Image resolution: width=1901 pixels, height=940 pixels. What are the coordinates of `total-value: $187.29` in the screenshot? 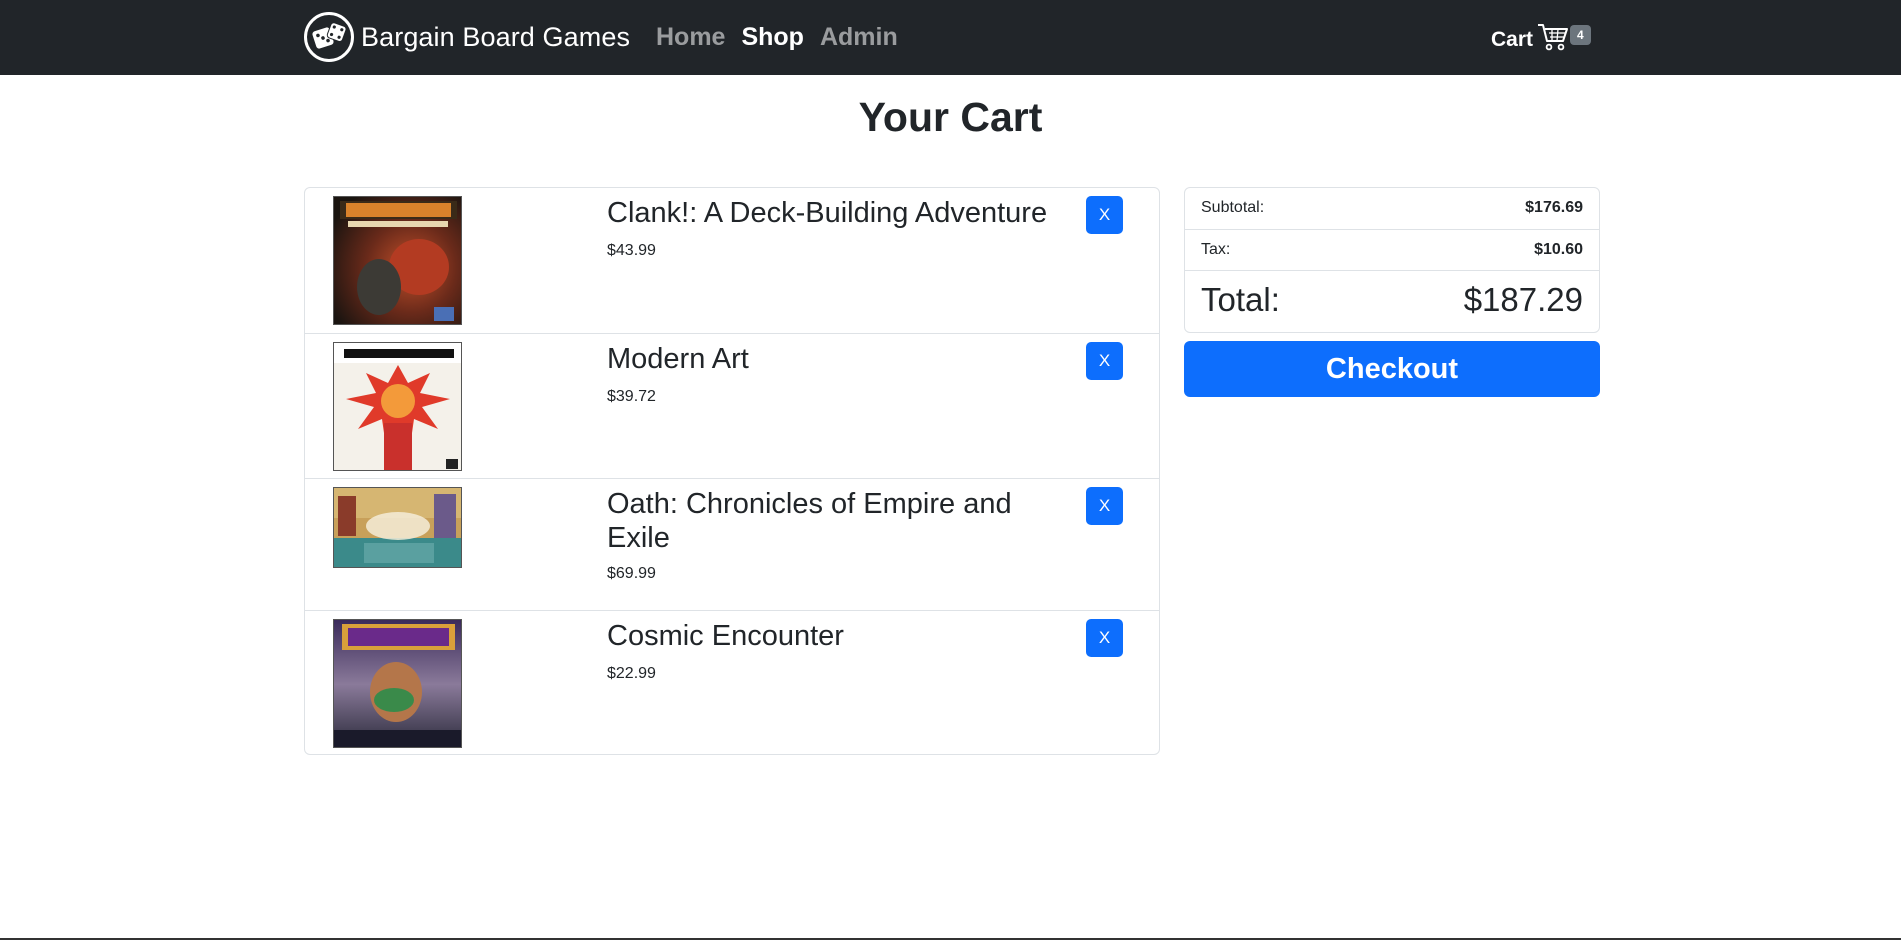 It's located at (1523, 299).